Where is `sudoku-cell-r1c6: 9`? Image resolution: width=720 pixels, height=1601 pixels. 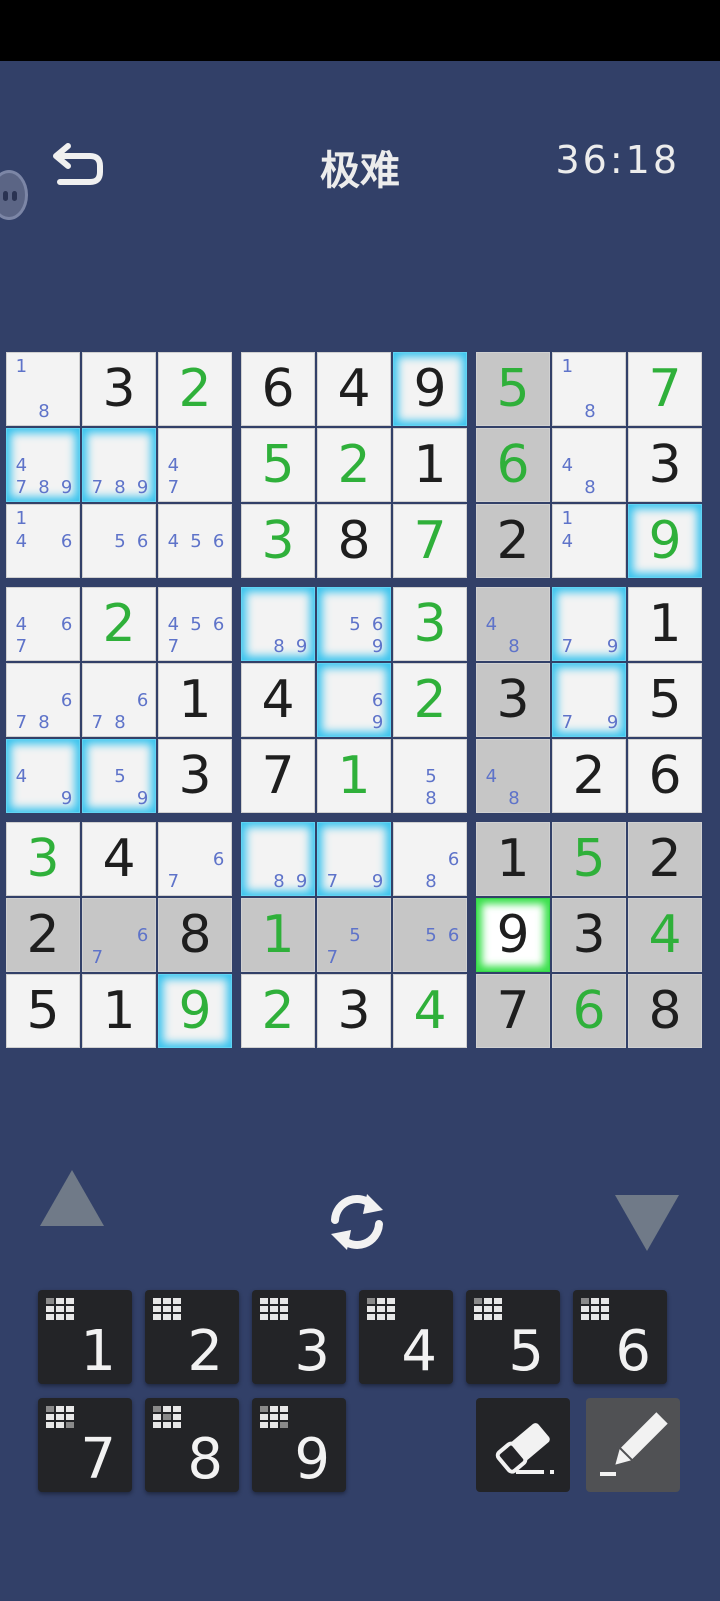 sudoku-cell-r1c6: 9 is located at coordinates (430, 389).